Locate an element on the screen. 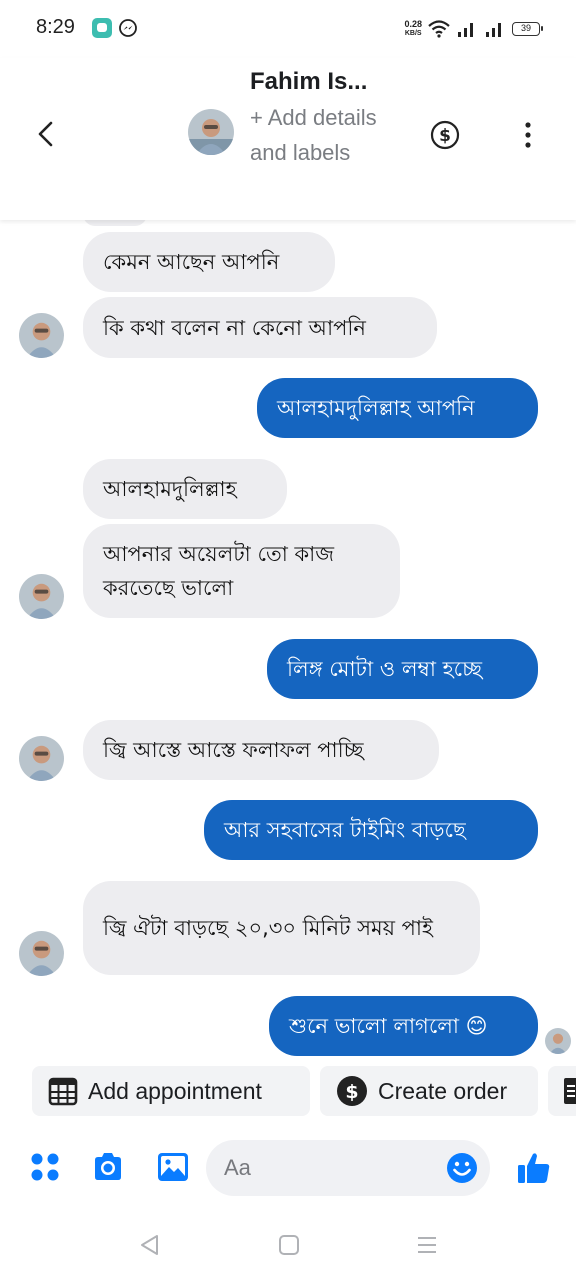 Image resolution: width=576 pixels, height=1280 pixels. dollar-circle-icon: $ is located at coordinates (352, 1091).